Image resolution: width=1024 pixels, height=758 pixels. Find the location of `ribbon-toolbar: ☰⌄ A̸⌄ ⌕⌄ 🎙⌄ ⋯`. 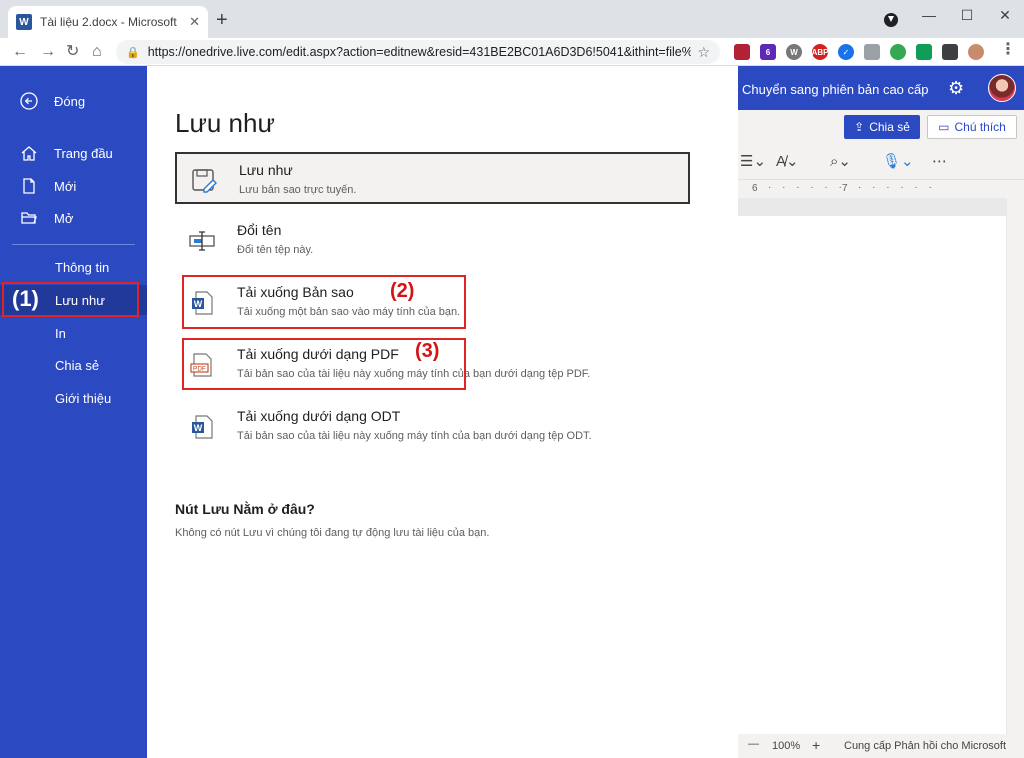

ribbon-toolbar: ☰⌄ A̸⌄ ⌕⌄ 🎙⌄ ⋯ is located at coordinates (881, 162).